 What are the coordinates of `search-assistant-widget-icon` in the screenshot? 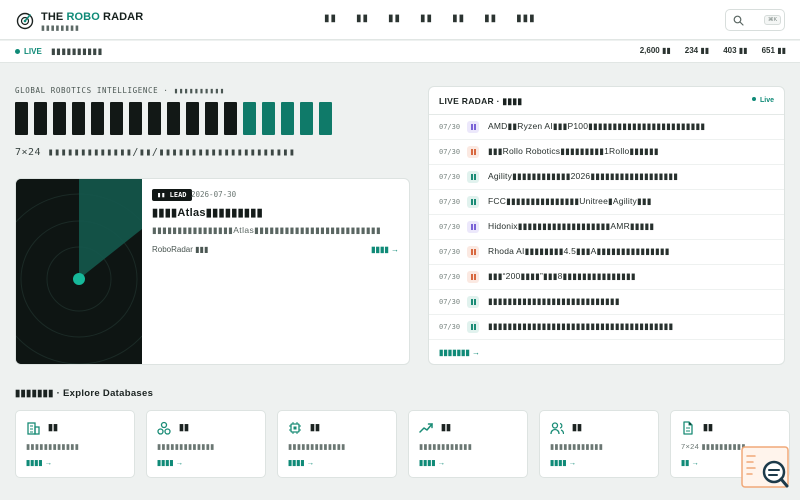 It's located at (766, 468).